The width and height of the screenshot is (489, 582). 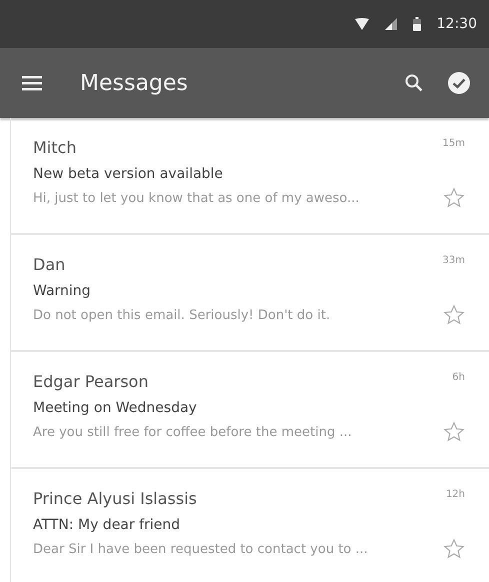 What do you see at coordinates (361, 24) in the screenshot?
I see `wifi-icon` at bounding box center [361, 24].